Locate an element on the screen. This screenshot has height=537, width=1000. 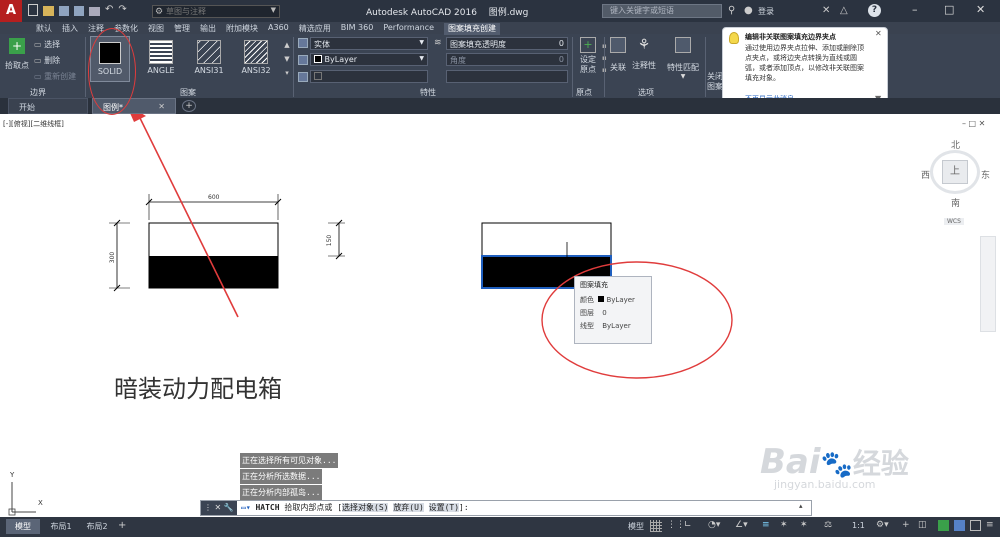
maximize-button: □ is located at coordinates (949, 9).